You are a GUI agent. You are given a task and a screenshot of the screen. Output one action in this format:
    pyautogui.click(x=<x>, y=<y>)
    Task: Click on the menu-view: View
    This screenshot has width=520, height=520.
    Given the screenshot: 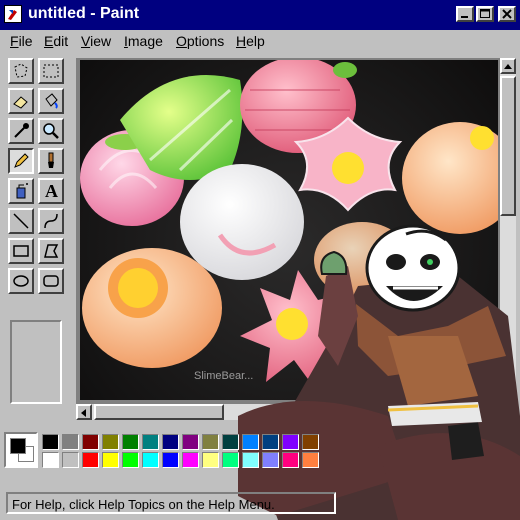 What is the action you would take?
    pyautogui.click(x=96, y=41)
    